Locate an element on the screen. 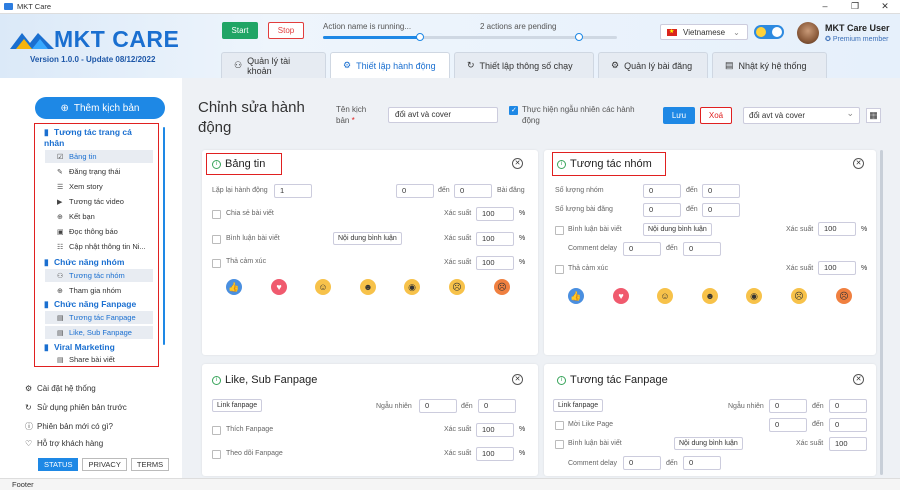 This screenshot has height=490, width=900. like-fanpage-checkbox is located at coordinates (216, 430).